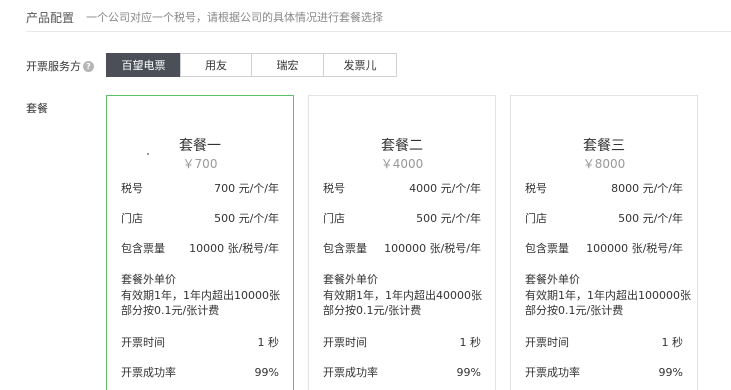 This screenshot has width=731, height=390. What do you see at coordinates (604, 164) in the screenshot?
I see `package-price: ￥8000` at bounding box center [604, 164].